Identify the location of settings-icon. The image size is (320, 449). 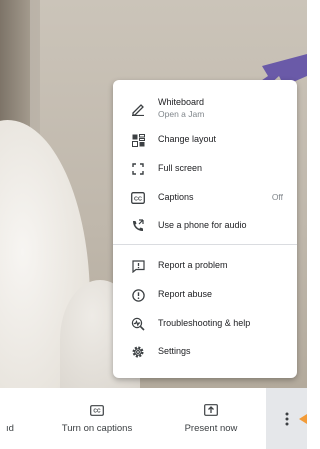
(138, 352).